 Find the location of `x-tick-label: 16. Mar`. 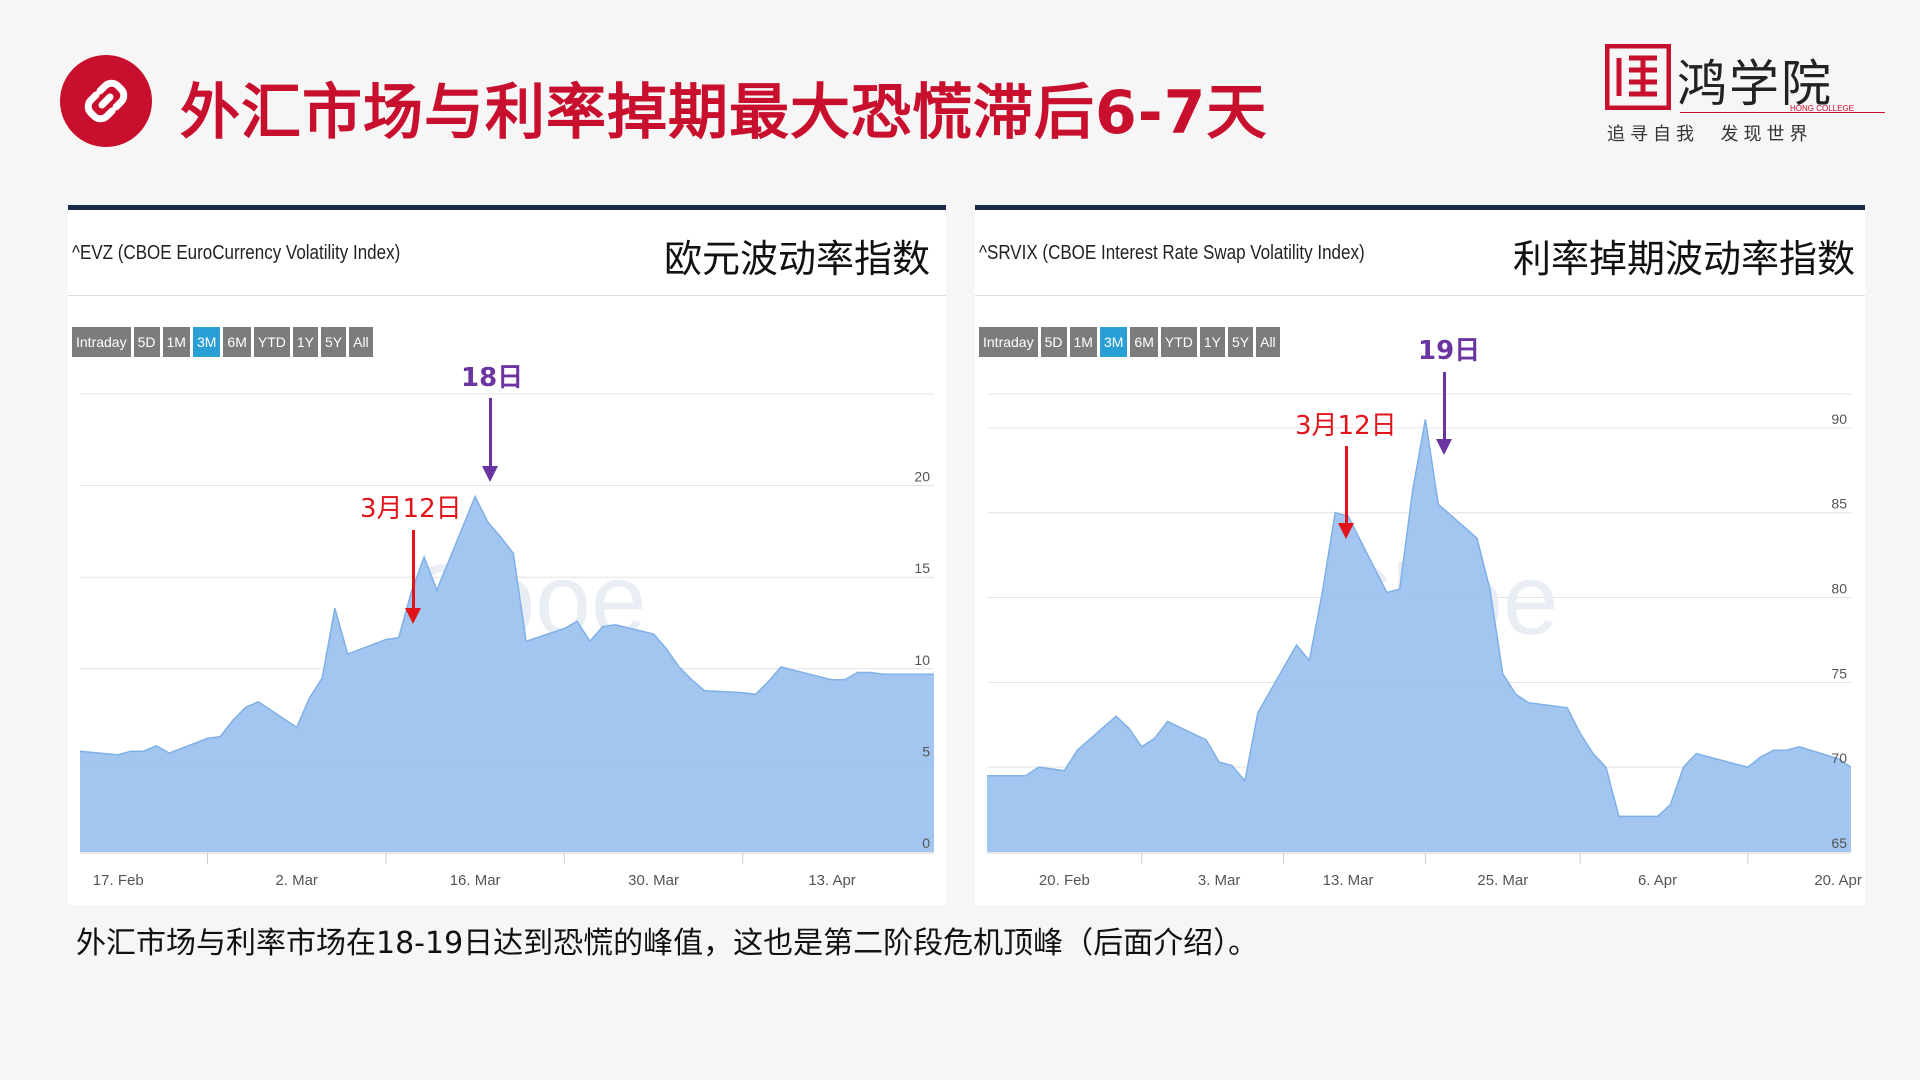

x-tick-label: 16. Mar is located at coordinates (475, 880).